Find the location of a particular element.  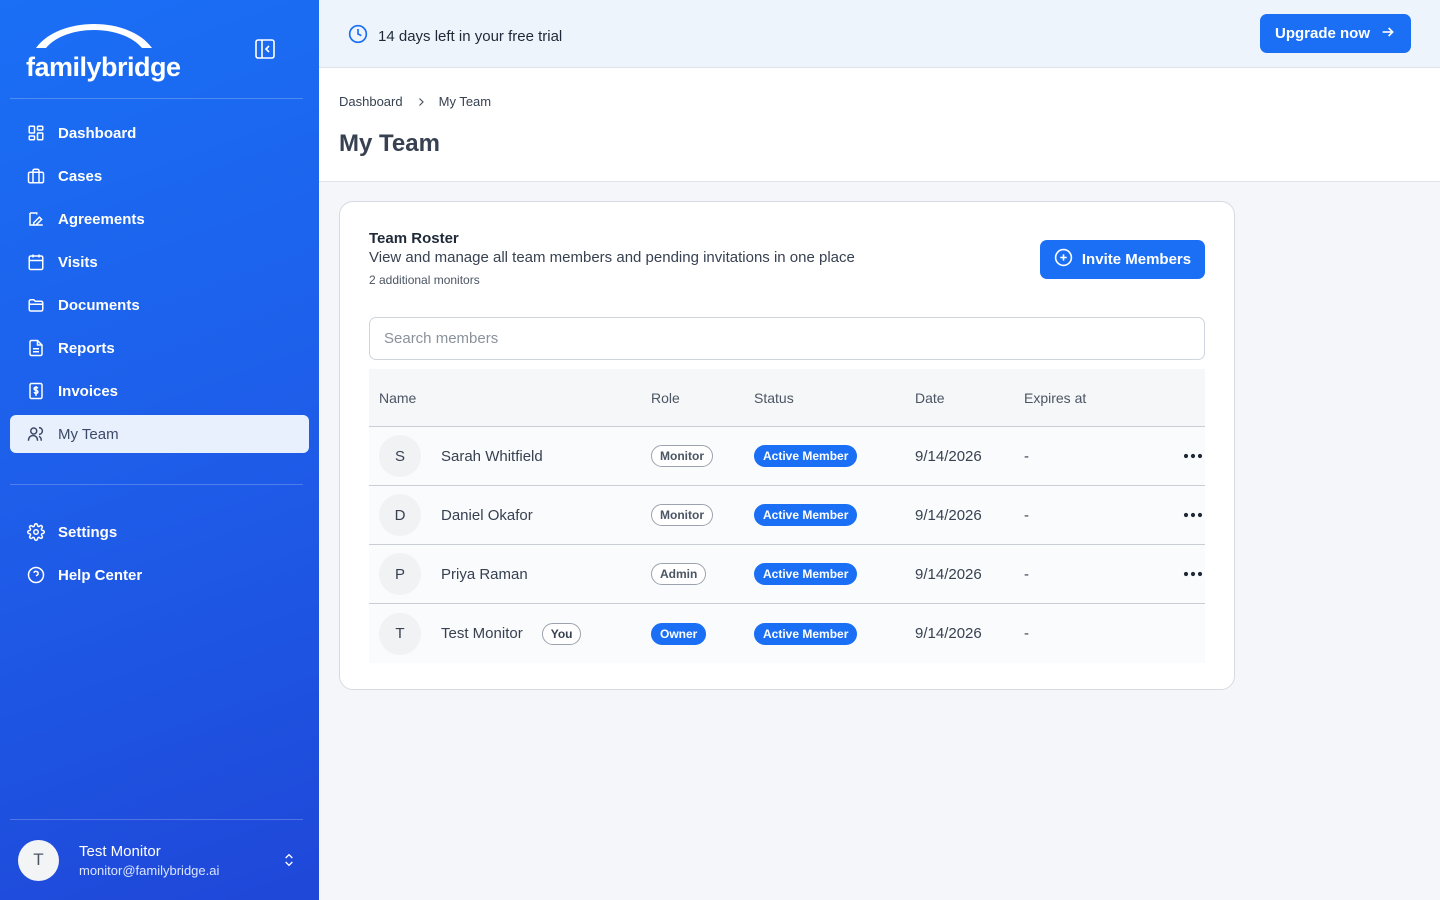

table-header: Name Role Status Date Expires at is located at coordinates (787, 398).